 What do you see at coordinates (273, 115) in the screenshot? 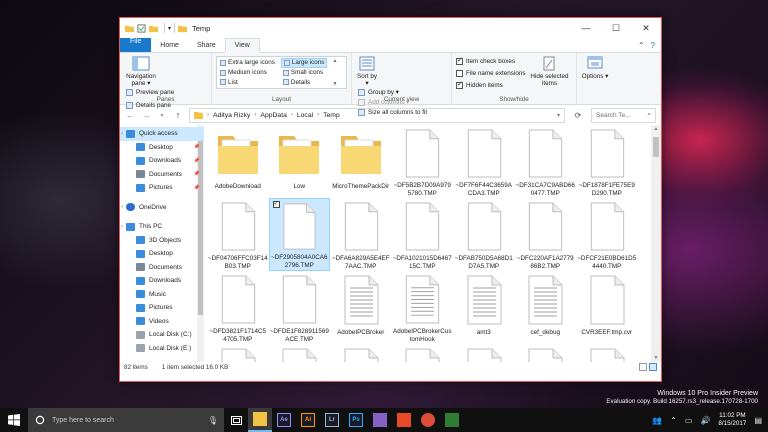
I see `breadcrumb-appdata: AppData` at bounding box center [273, 115].